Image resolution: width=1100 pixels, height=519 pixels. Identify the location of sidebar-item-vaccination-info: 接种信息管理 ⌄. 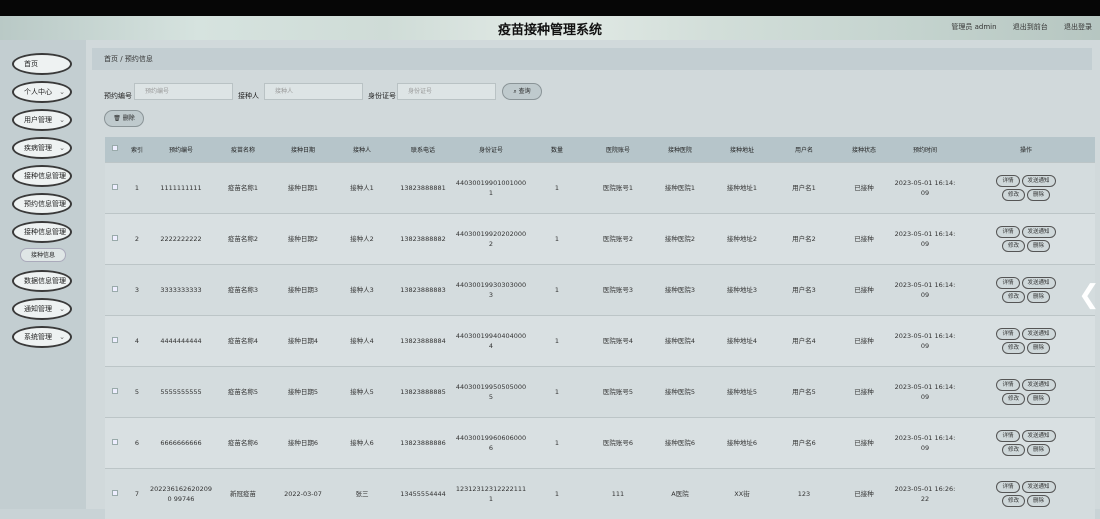
(42, 232).